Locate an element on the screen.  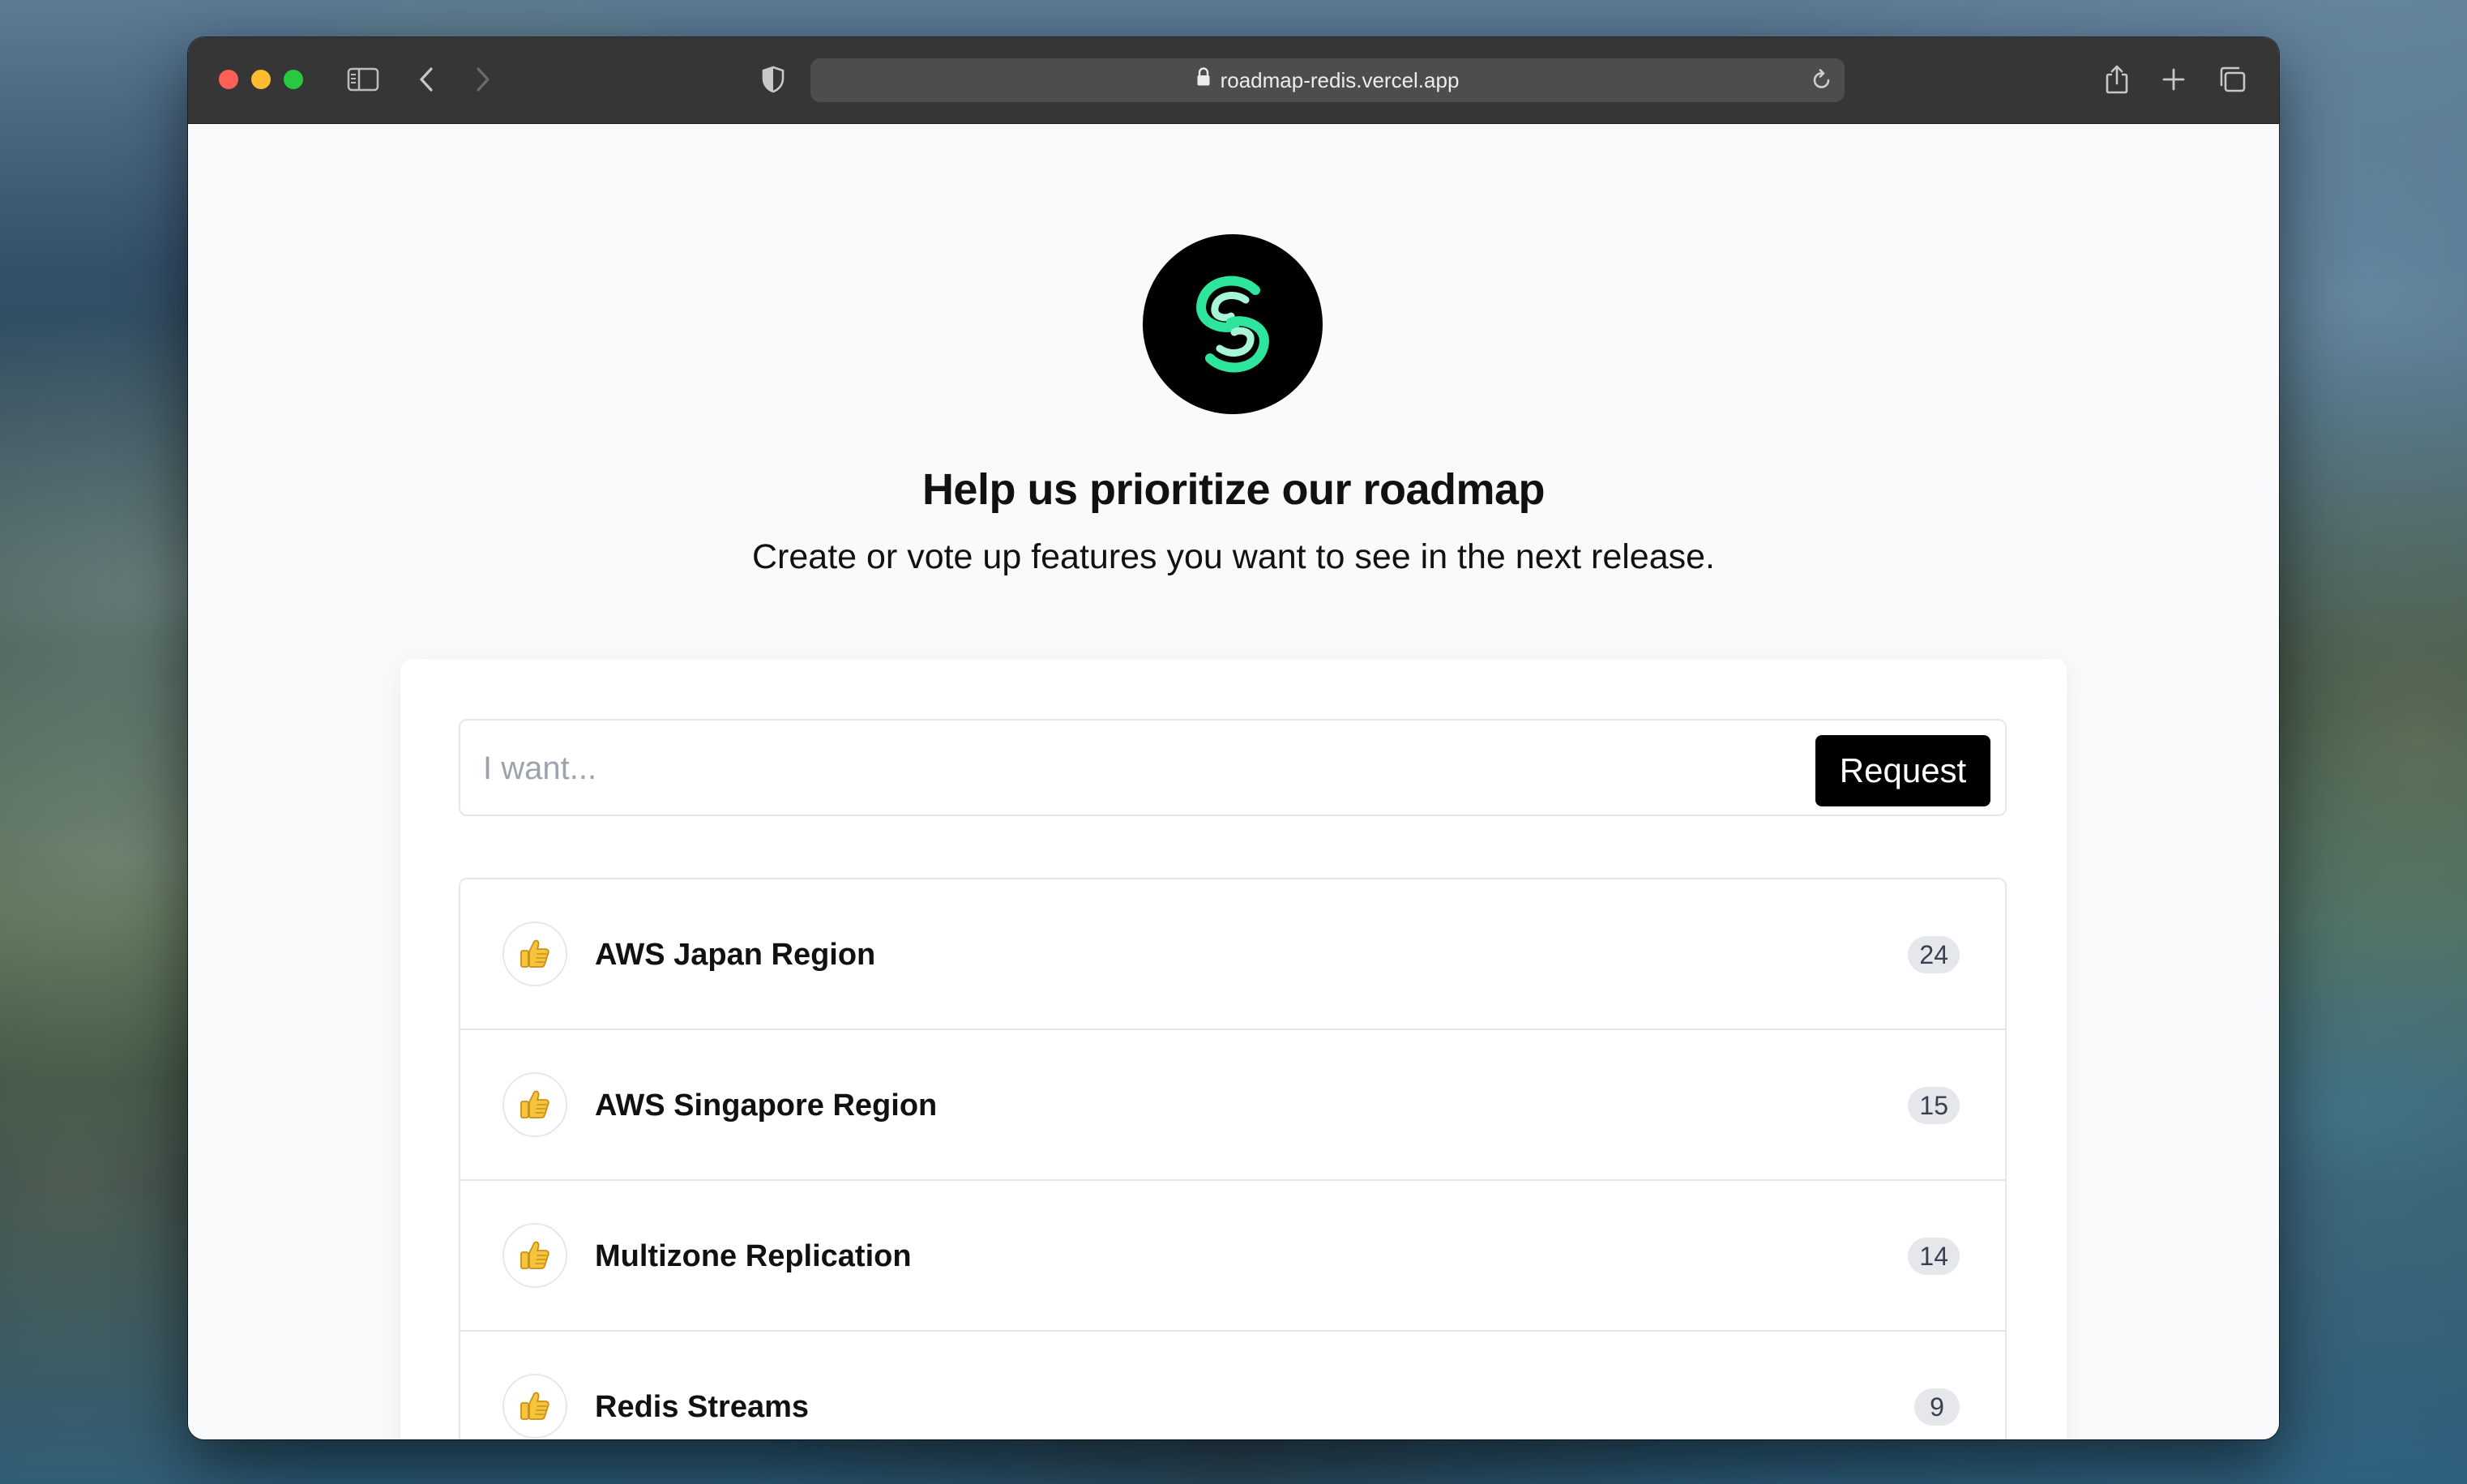
feature-title: Redis Streams is located at coordinates (702, 1407).